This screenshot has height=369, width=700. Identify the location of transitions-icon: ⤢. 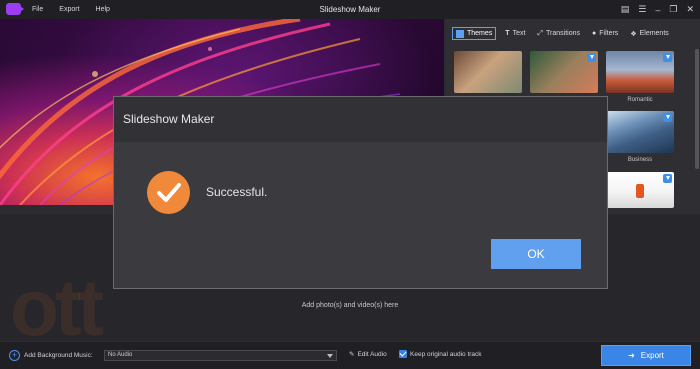
(540, 33).